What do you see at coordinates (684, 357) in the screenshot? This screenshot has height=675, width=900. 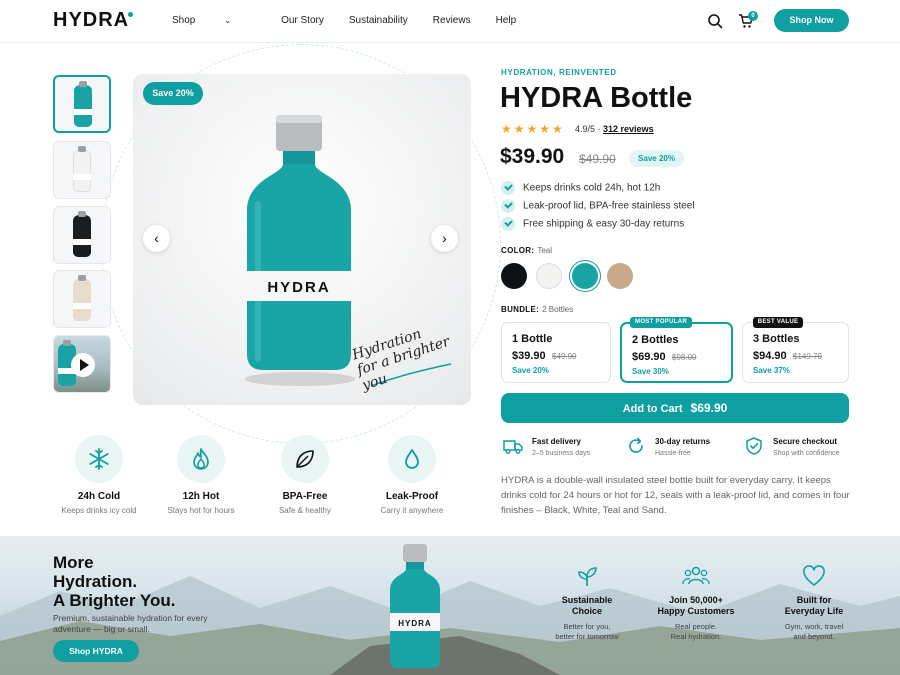 I see `bundle-old-price: $98.00` at bounding box center [684, 357].